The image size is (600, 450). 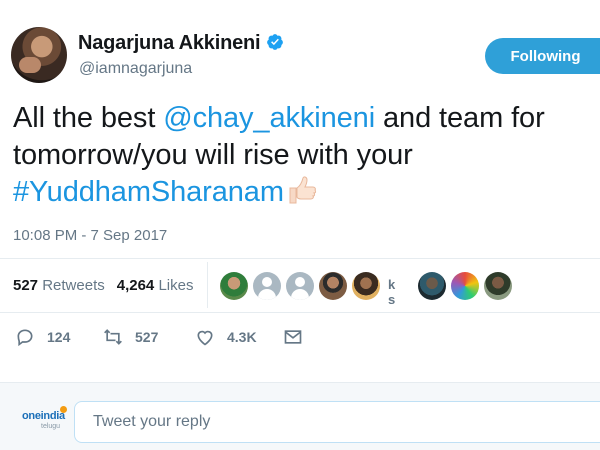 What do you see at coordinates (63, 409) in the screenshot?
I see `logo-dot` at bounding box center [63, 409].